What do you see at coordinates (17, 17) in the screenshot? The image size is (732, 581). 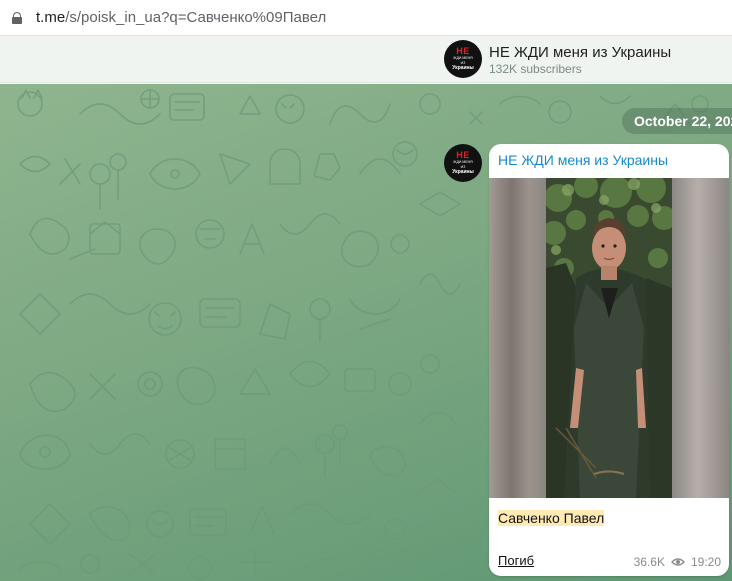 I see `lock-icon` at bounding box center [17, 17].